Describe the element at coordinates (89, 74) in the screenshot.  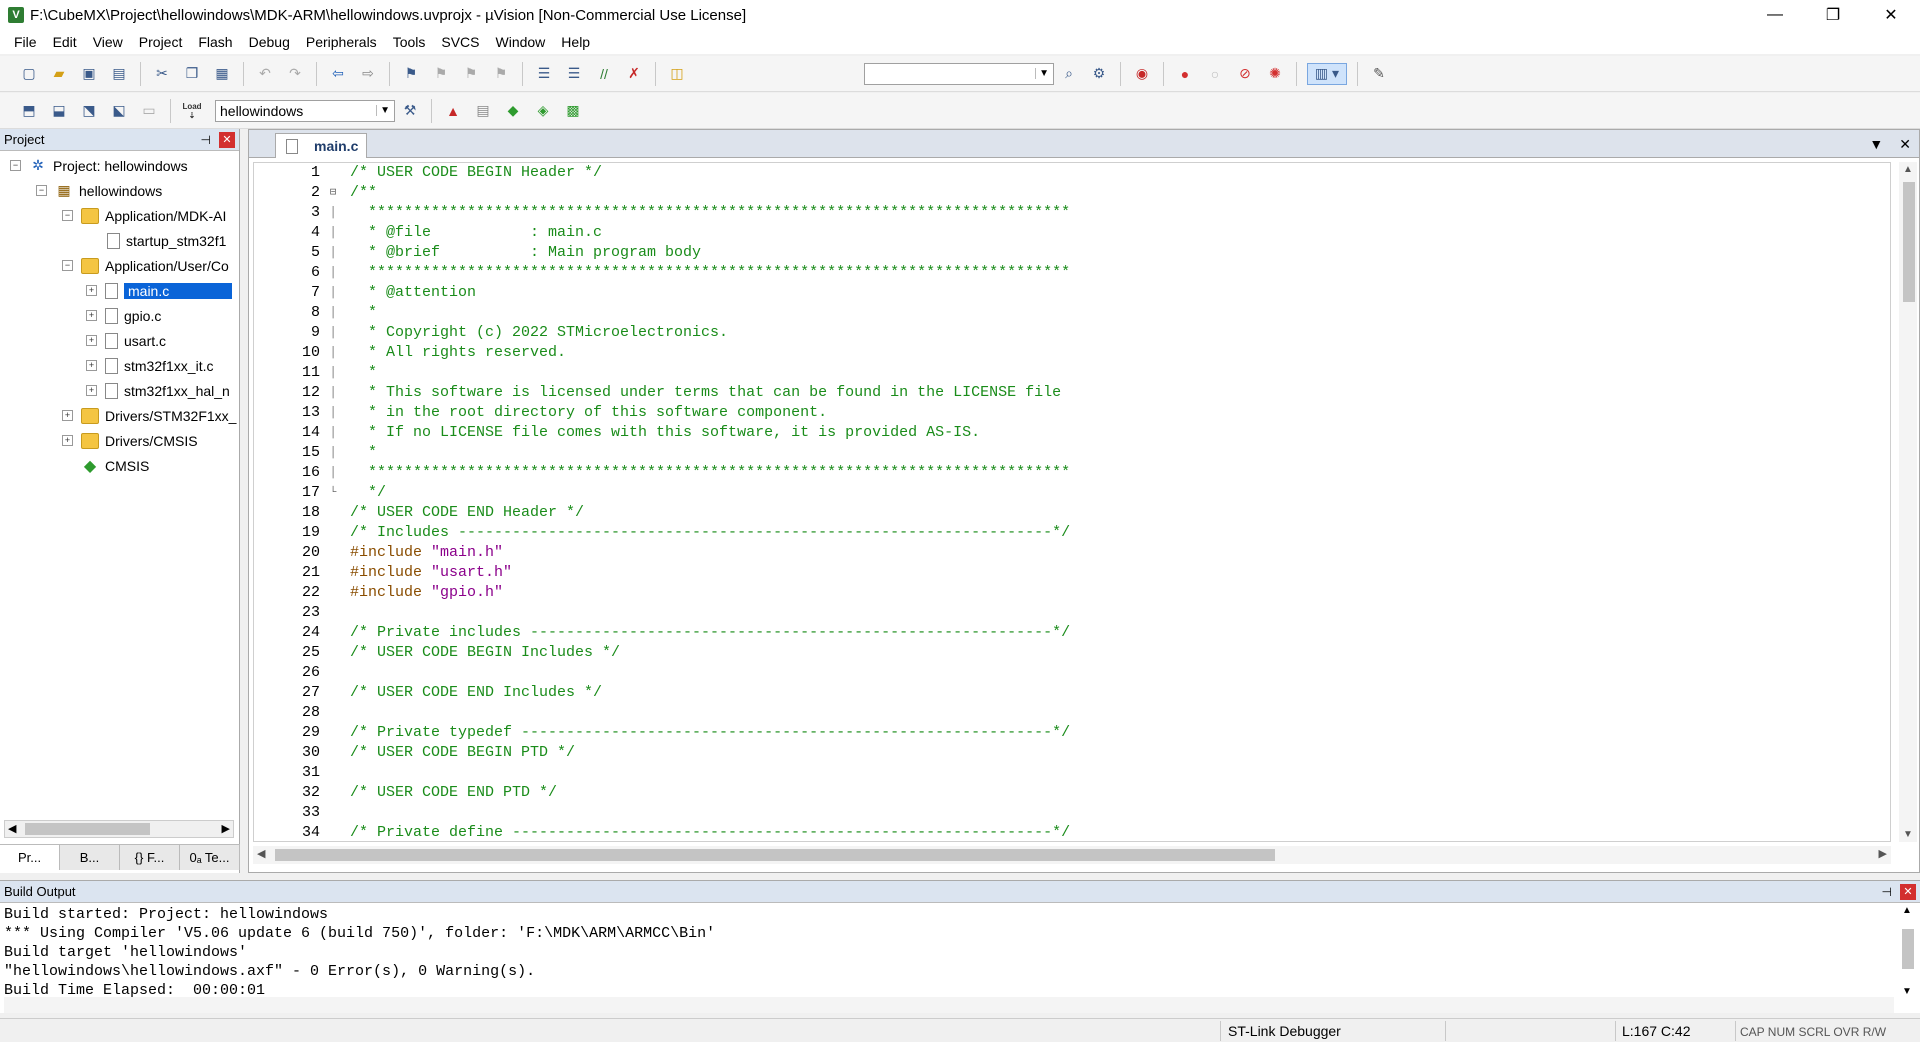
I see `save-icon: ▣` at that location.